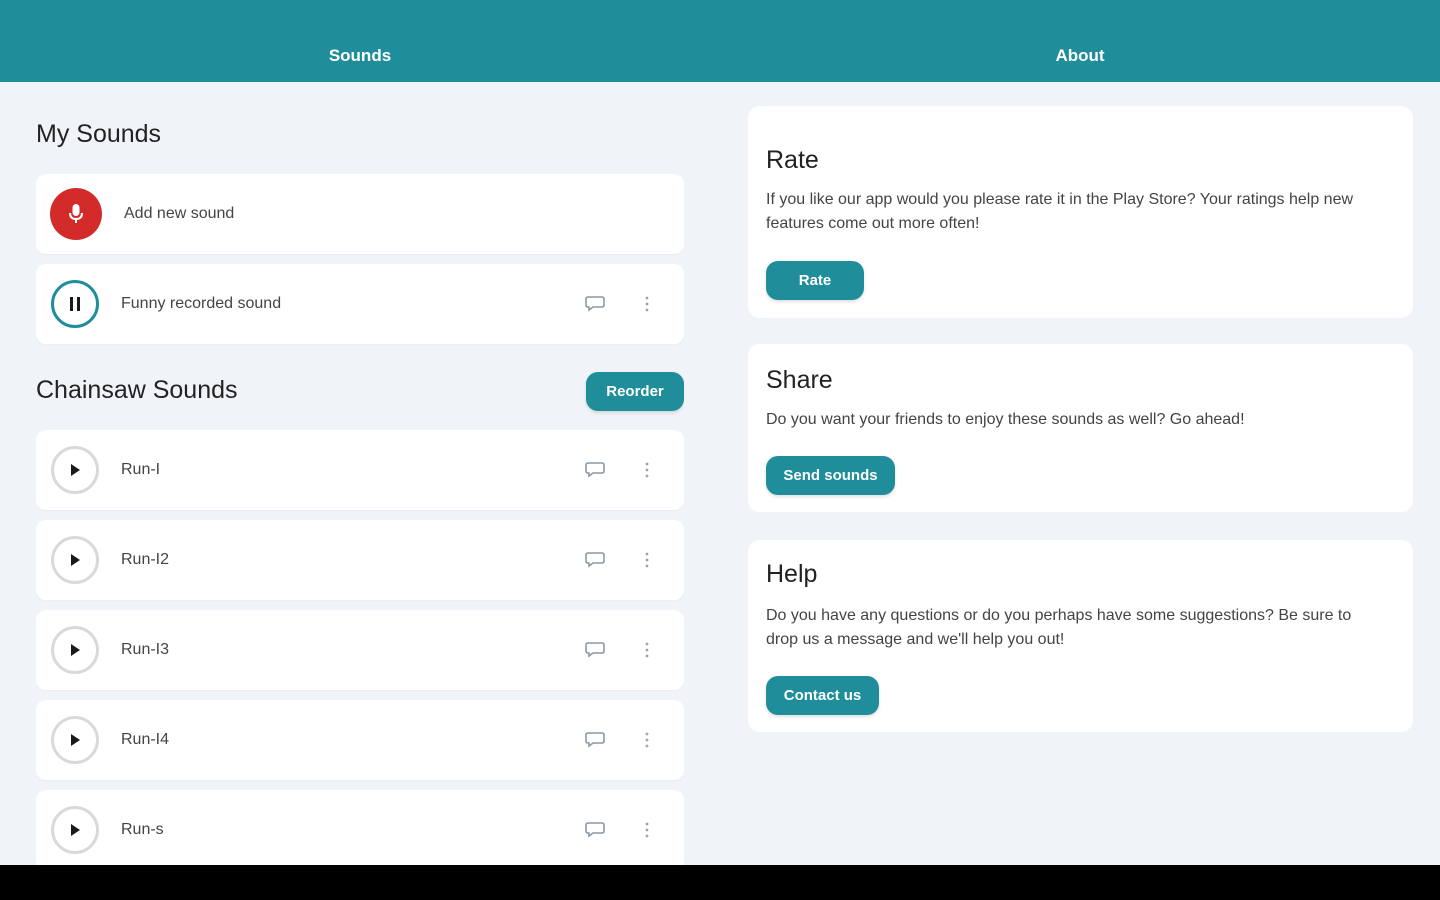 The width and height of the screenshot is (1440, 900). Describe the element at coordinates (815, 280) in the screenshot. I see `rate-button: Rate` at that location.